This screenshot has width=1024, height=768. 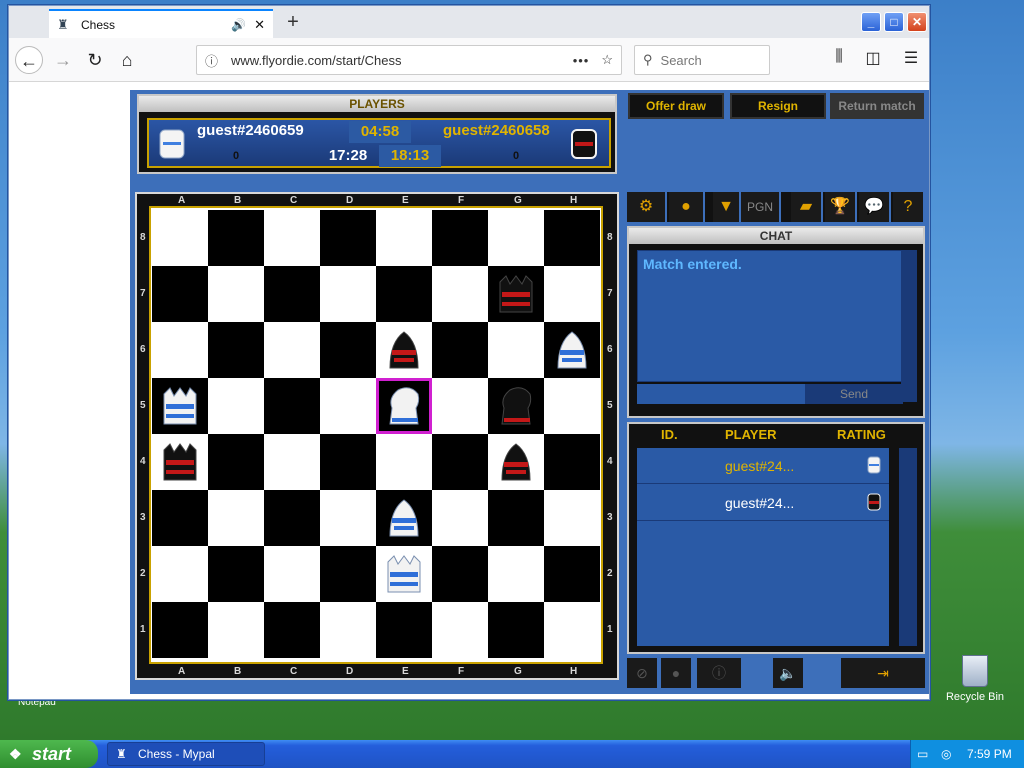 What do you see at coordinates (236, 406) in the screenshot?
I see `square-b5` at bounding box center [236, 406].